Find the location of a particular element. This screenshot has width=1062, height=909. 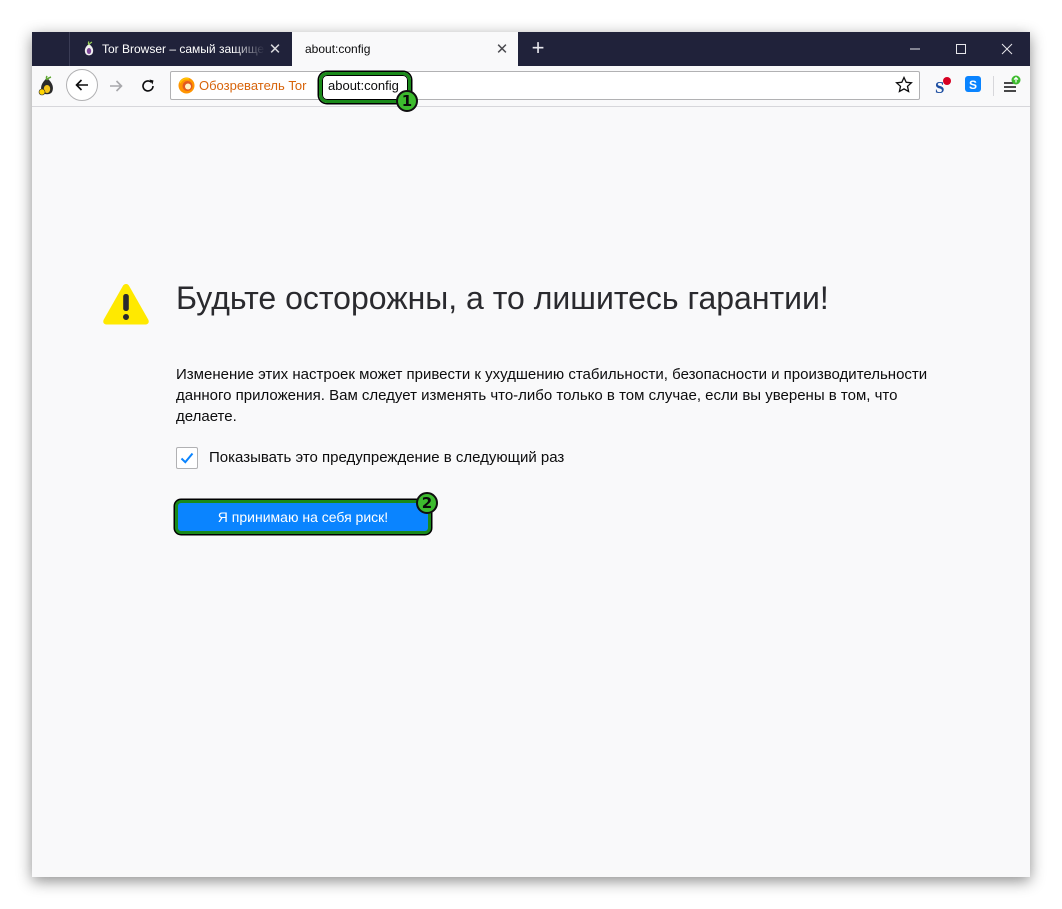

tab-about-config: about:config ✕ is located at coordinates (405, 49).